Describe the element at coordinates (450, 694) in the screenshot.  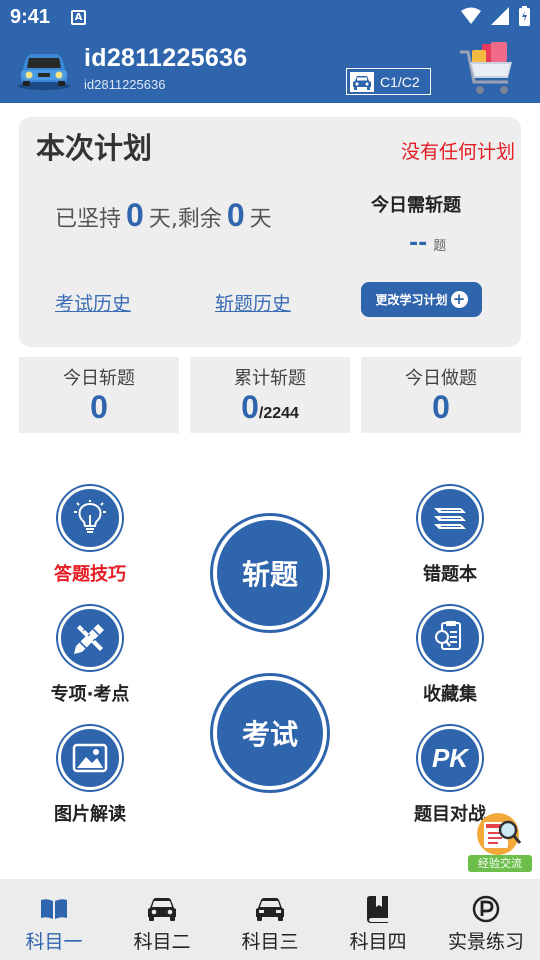
I see `favorites-label: 收藏集` at that location.